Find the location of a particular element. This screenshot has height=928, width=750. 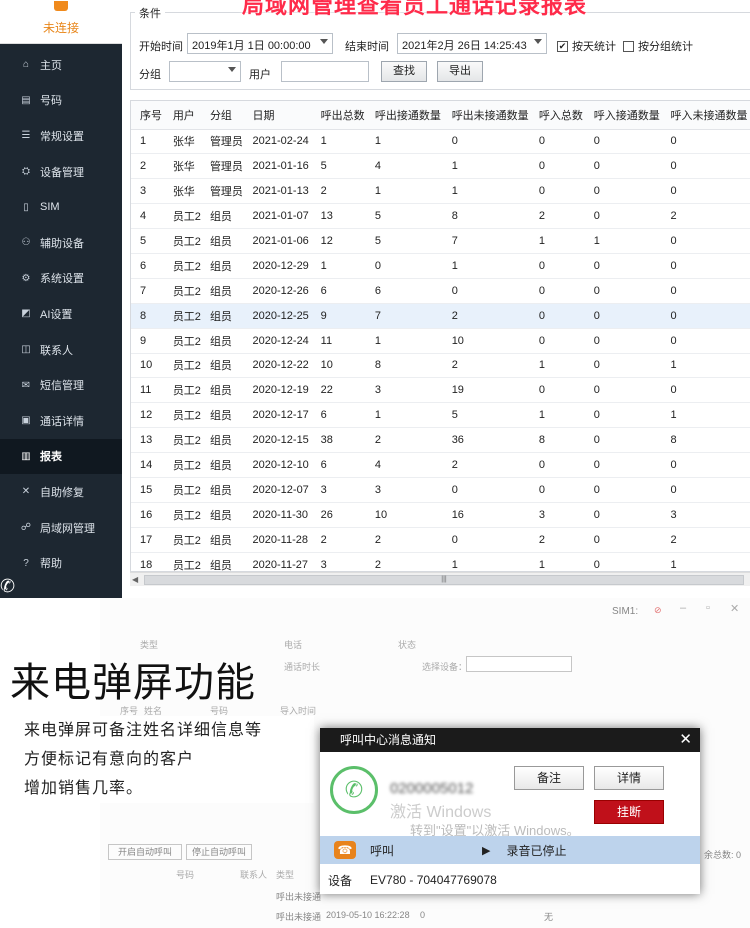

table-cell: 2021-01-16 is located at coordinates (277, 166).